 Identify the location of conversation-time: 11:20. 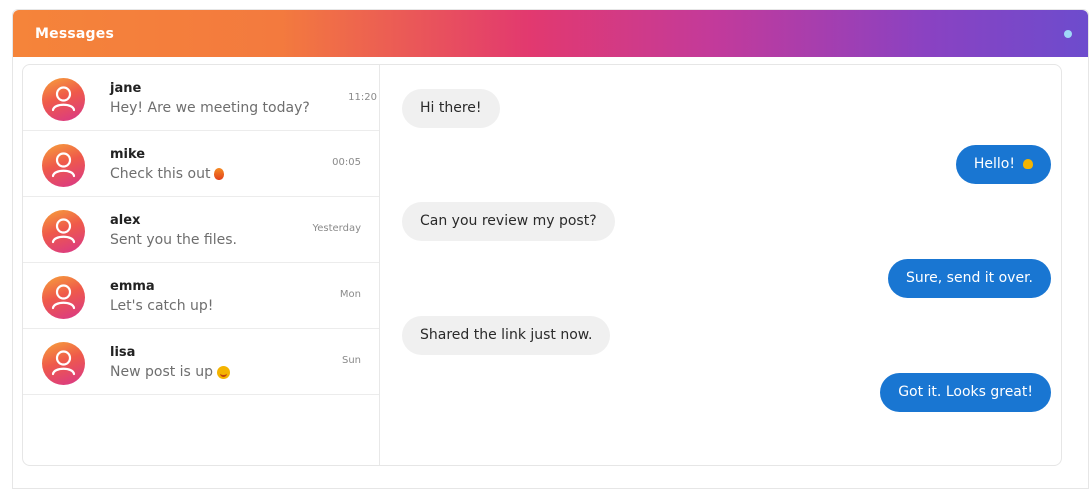
(362, 97).